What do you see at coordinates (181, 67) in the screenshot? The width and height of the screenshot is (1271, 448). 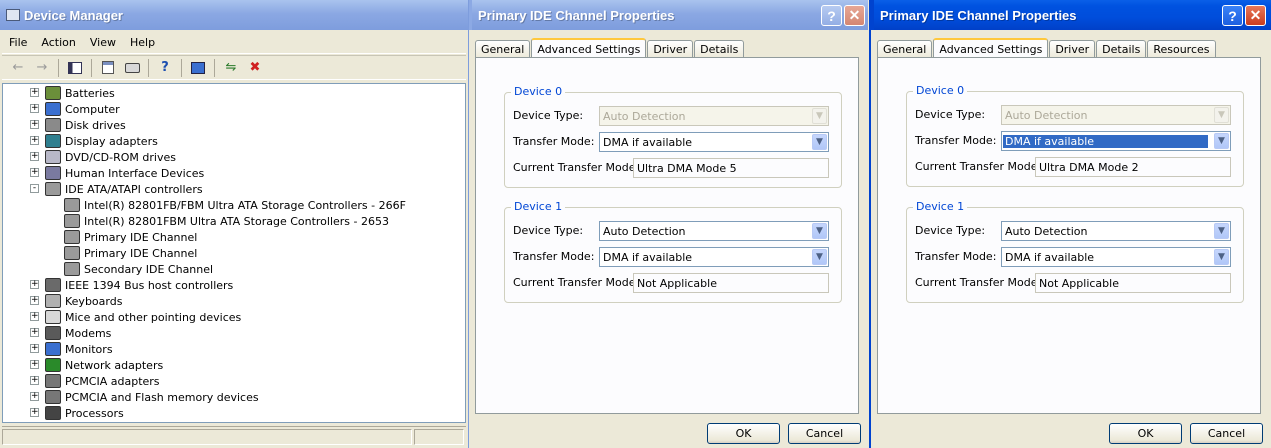 I see `toolbar-separator` at bounding box center [181, 67].